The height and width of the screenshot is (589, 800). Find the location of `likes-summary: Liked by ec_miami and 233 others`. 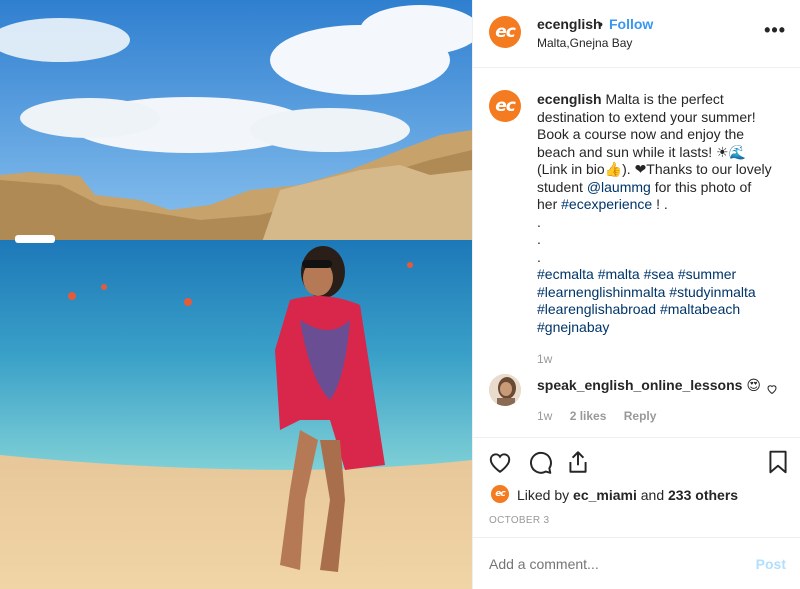

likes-summary: Liked by ec_miami and 233 others is located at coordinates (627, 495).